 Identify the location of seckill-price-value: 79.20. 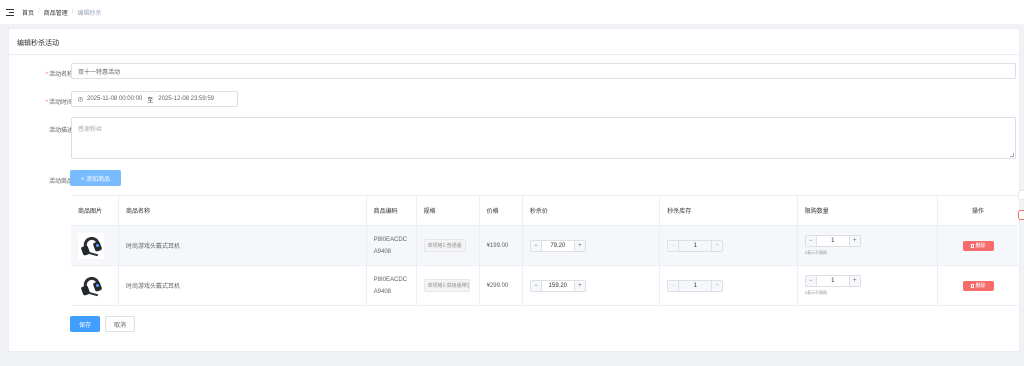
(558, 246).